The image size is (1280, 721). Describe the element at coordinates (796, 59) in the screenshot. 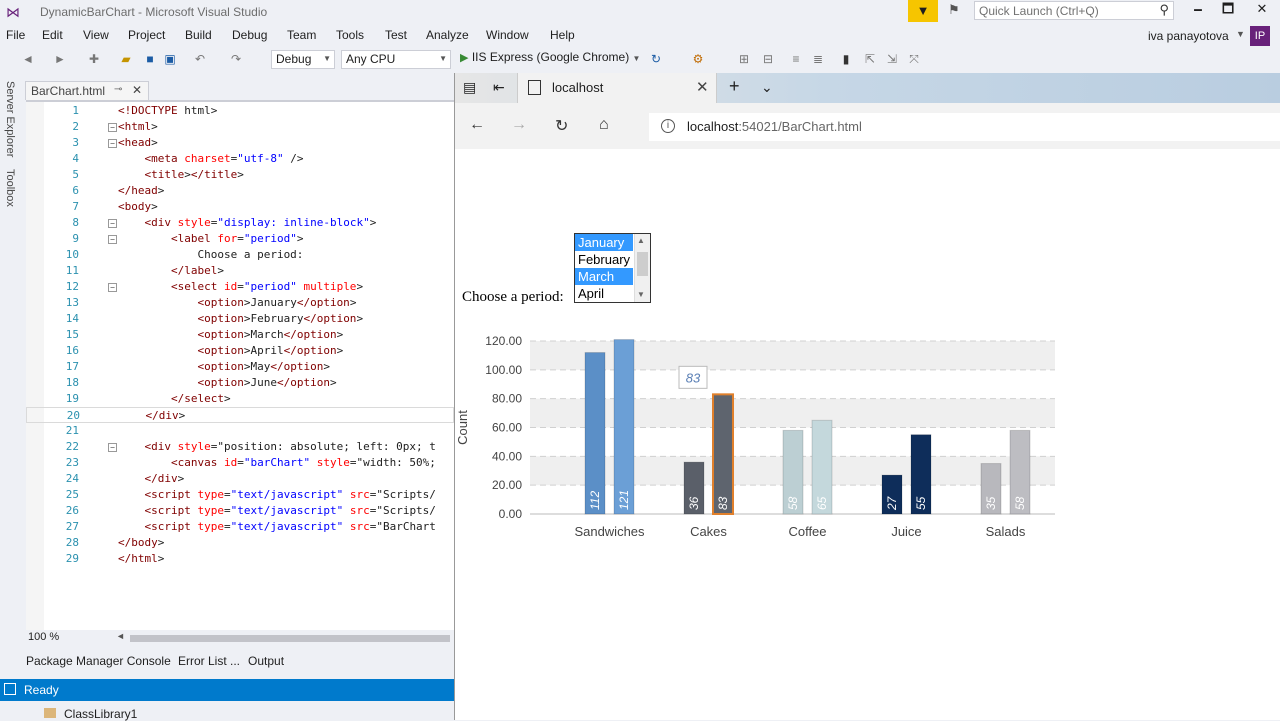

I see `comment-icon: ≡` at that location.